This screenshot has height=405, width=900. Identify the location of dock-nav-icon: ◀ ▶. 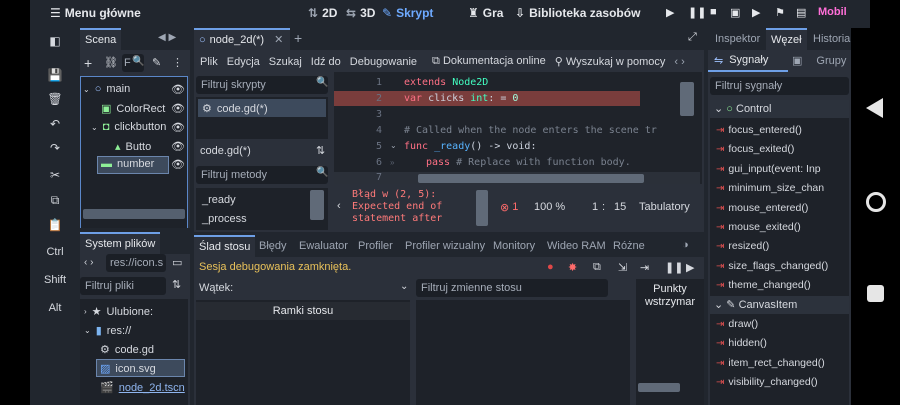
(167, 37).